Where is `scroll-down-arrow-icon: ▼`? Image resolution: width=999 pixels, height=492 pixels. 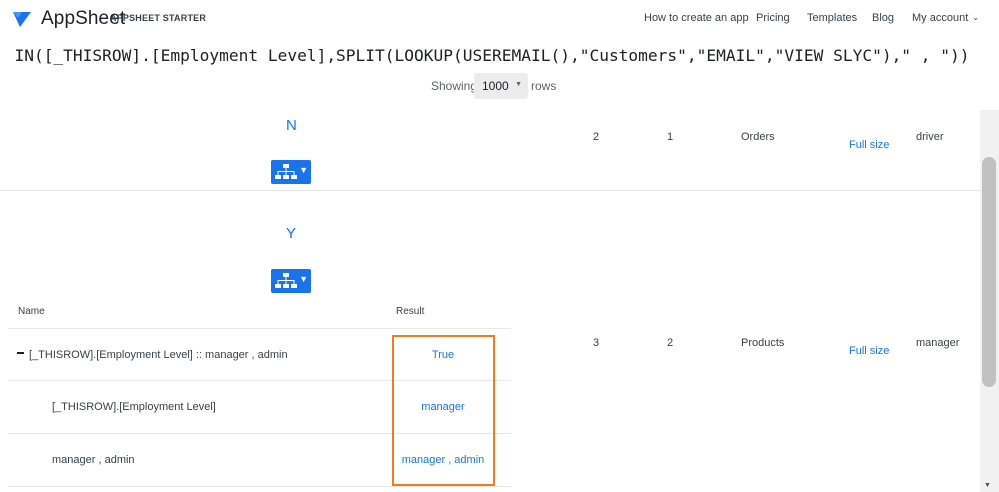
scroll-down-arrow-icon: ▼ is located at coordinates (987, 485).